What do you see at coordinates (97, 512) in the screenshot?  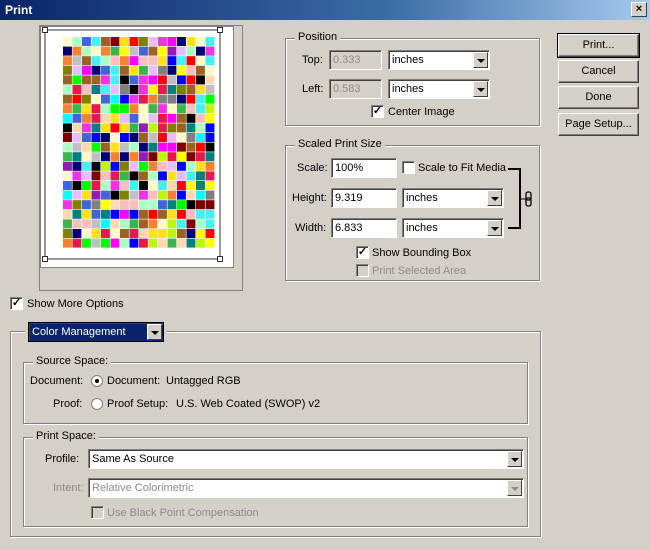 I see `black-point-compensation-checkbox` at bounding box center [97, 512].